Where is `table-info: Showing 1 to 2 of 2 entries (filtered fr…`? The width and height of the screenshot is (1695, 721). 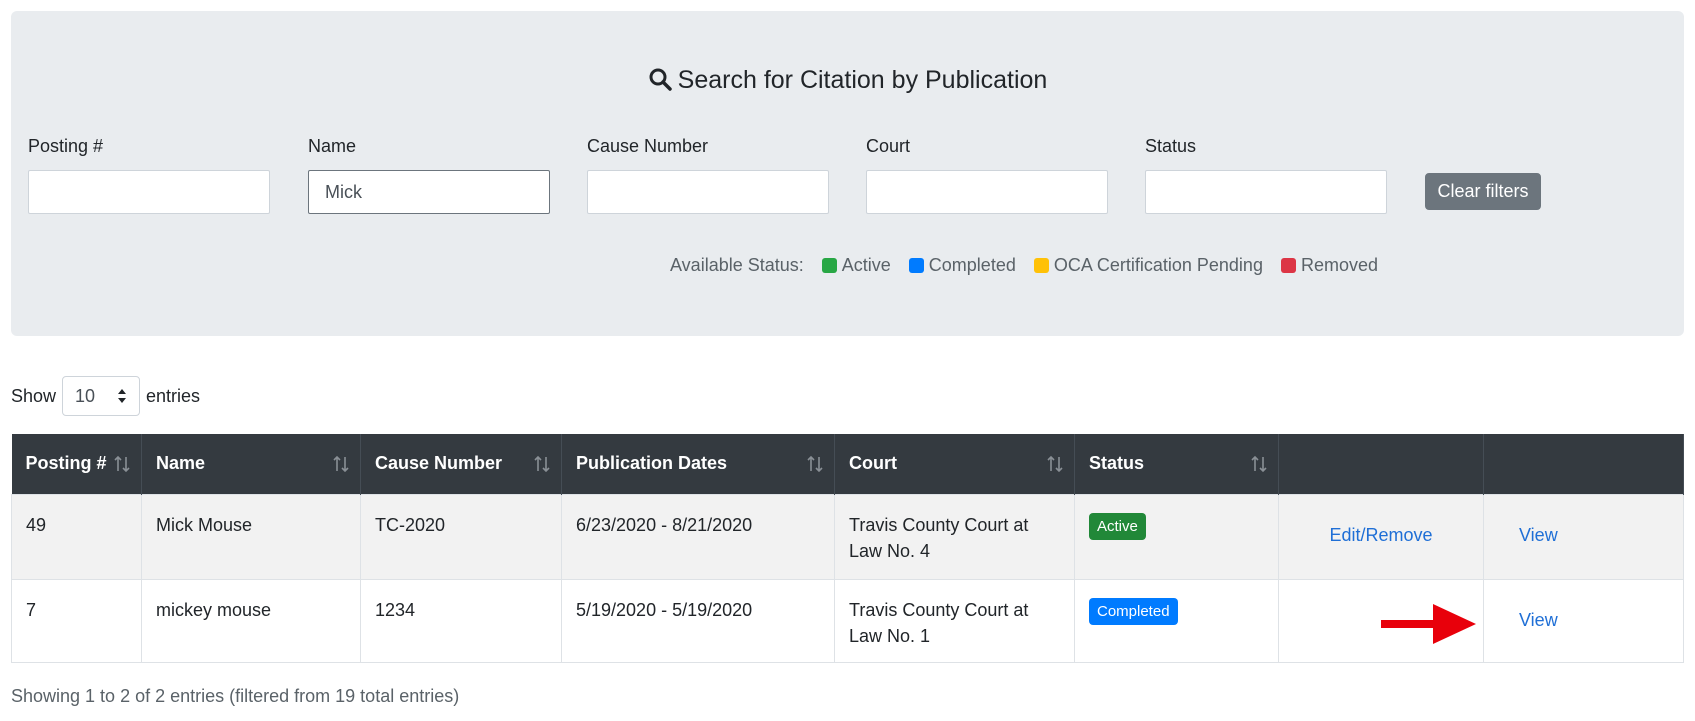 table-info: Showing 1 to 2 of 2 entries (filtered fr… is located at coordinates (235, 696).